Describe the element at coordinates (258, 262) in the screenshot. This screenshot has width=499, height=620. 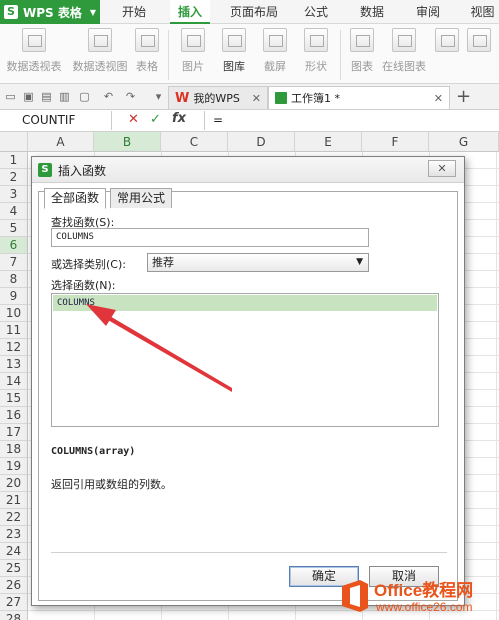
I see `category-select: 推荐 ▼` at that location.